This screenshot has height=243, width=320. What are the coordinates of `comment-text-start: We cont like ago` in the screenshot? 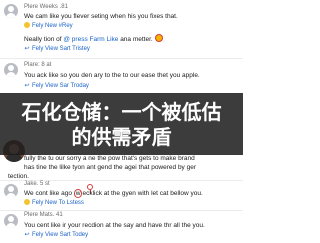 It's located at (49, 193).